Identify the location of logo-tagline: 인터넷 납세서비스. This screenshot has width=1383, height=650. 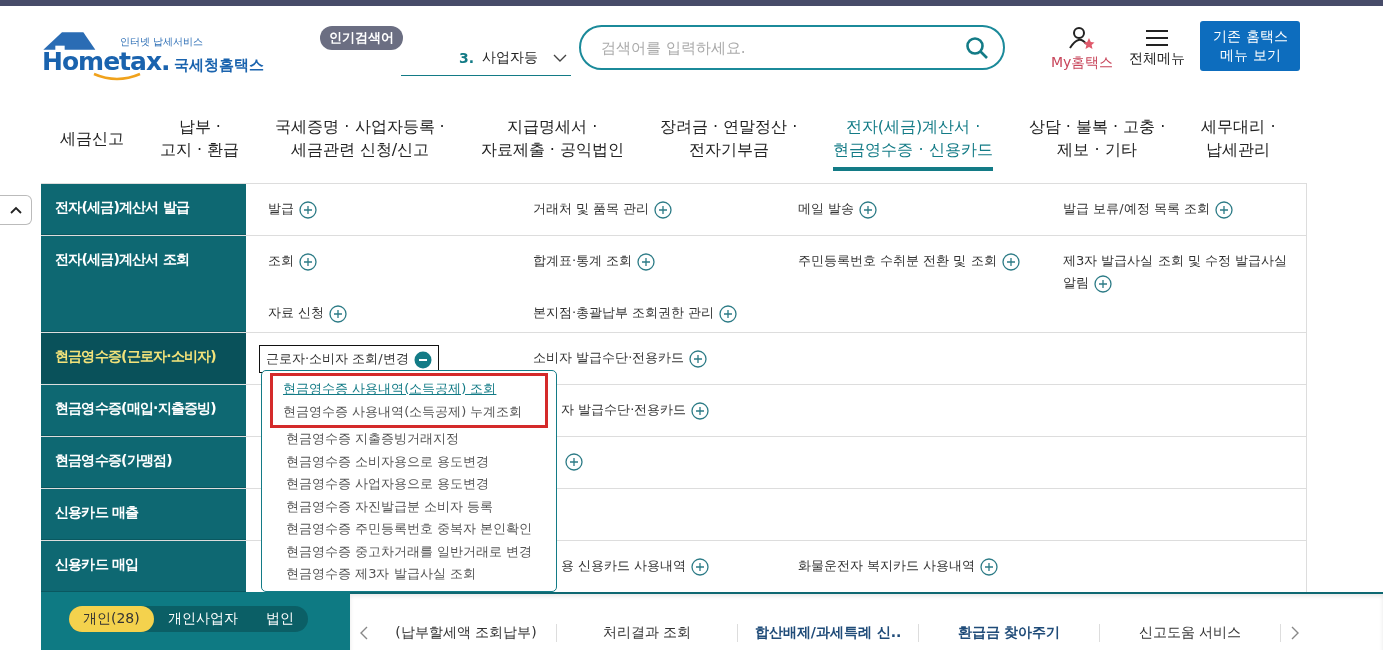
(162, 41).